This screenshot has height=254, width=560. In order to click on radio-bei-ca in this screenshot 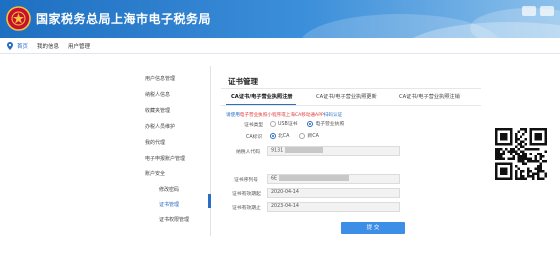, I will do `click(273, 135)`.